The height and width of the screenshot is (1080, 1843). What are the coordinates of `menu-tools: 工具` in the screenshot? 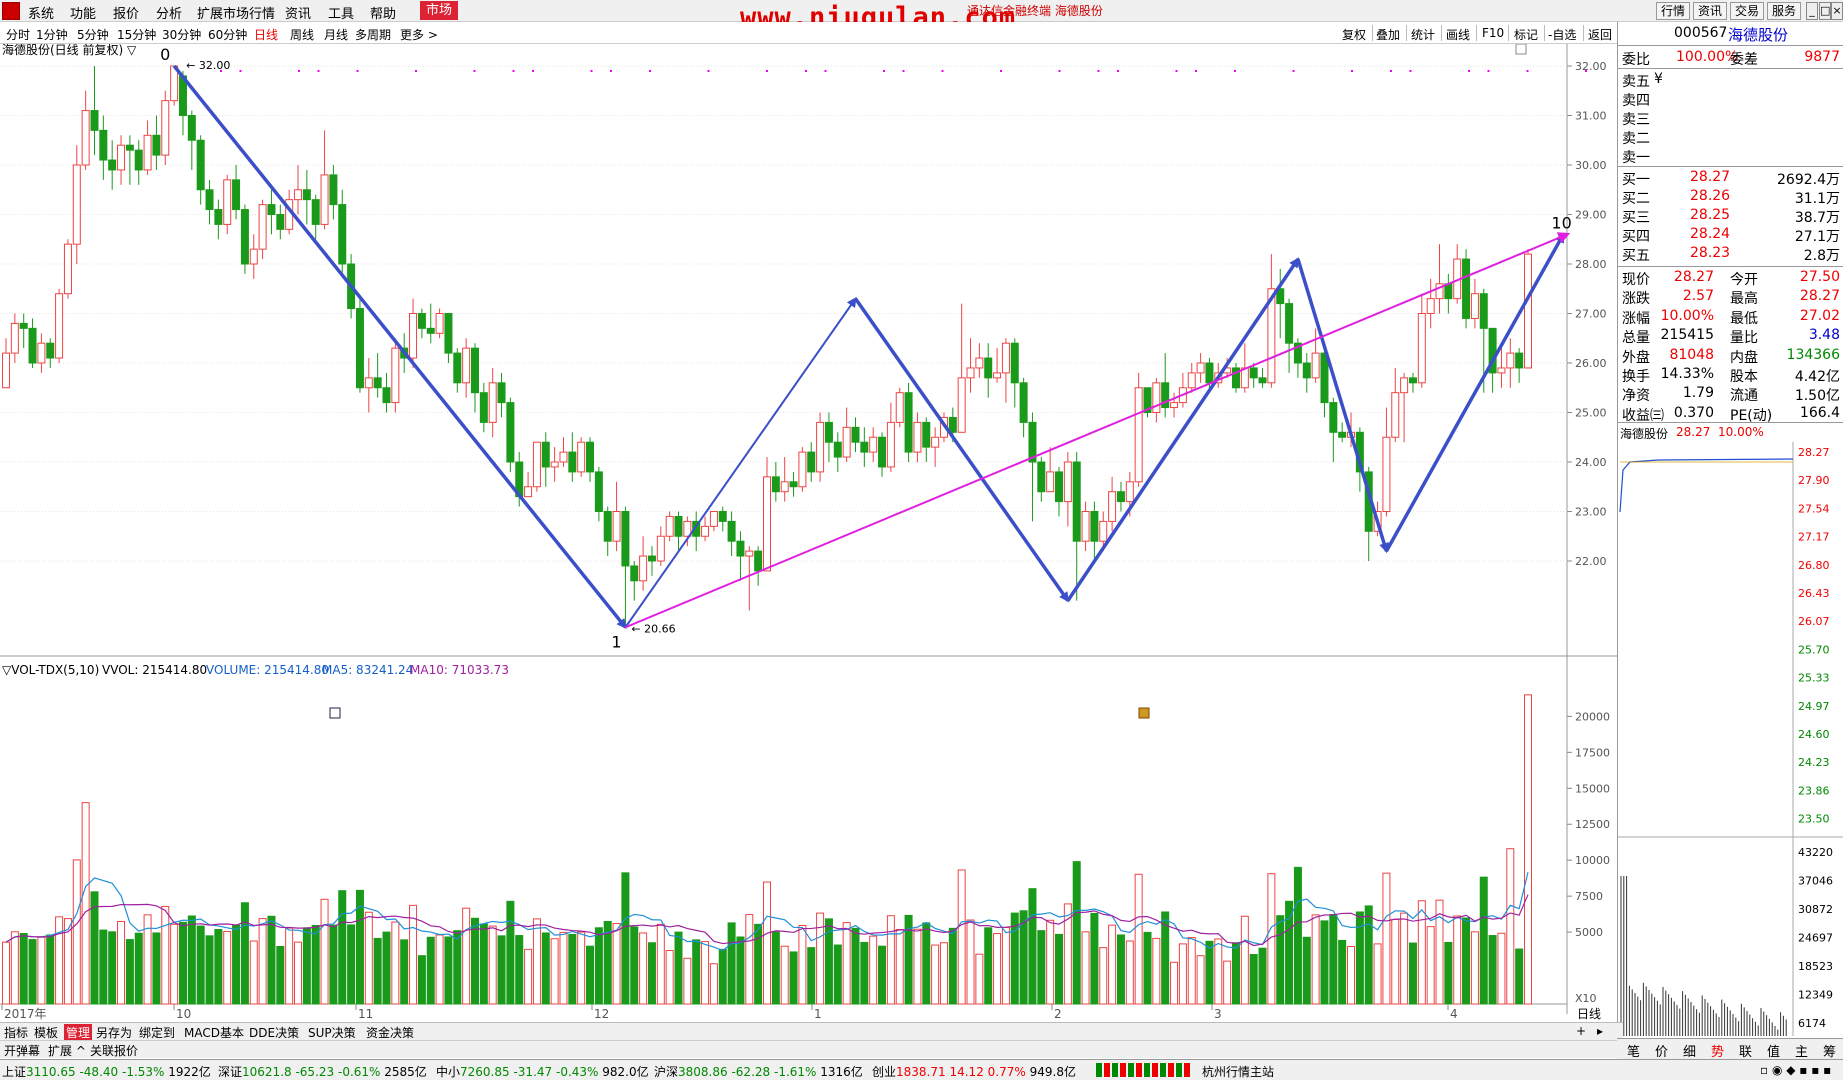 It's located at (341, 12).